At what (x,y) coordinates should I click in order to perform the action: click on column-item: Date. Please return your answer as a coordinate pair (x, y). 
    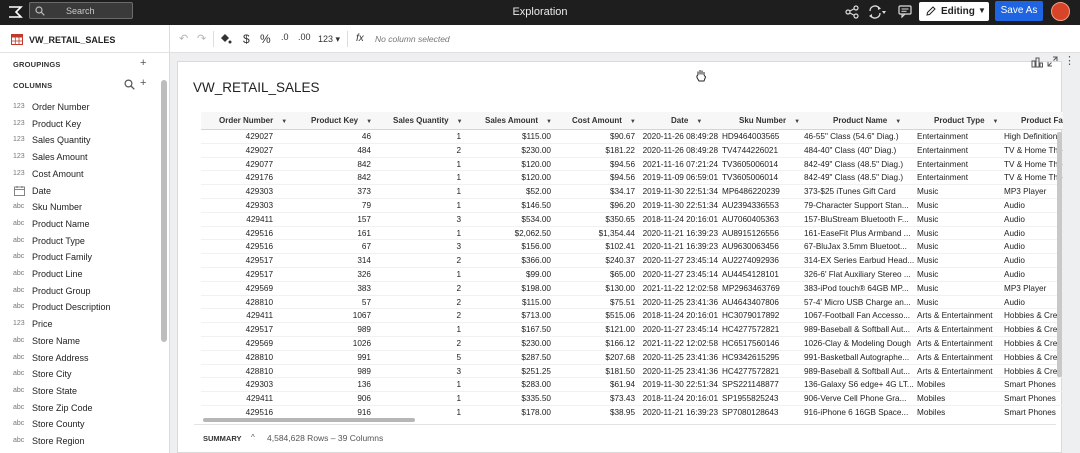
    Looking at the image, I should click on (80, 191).